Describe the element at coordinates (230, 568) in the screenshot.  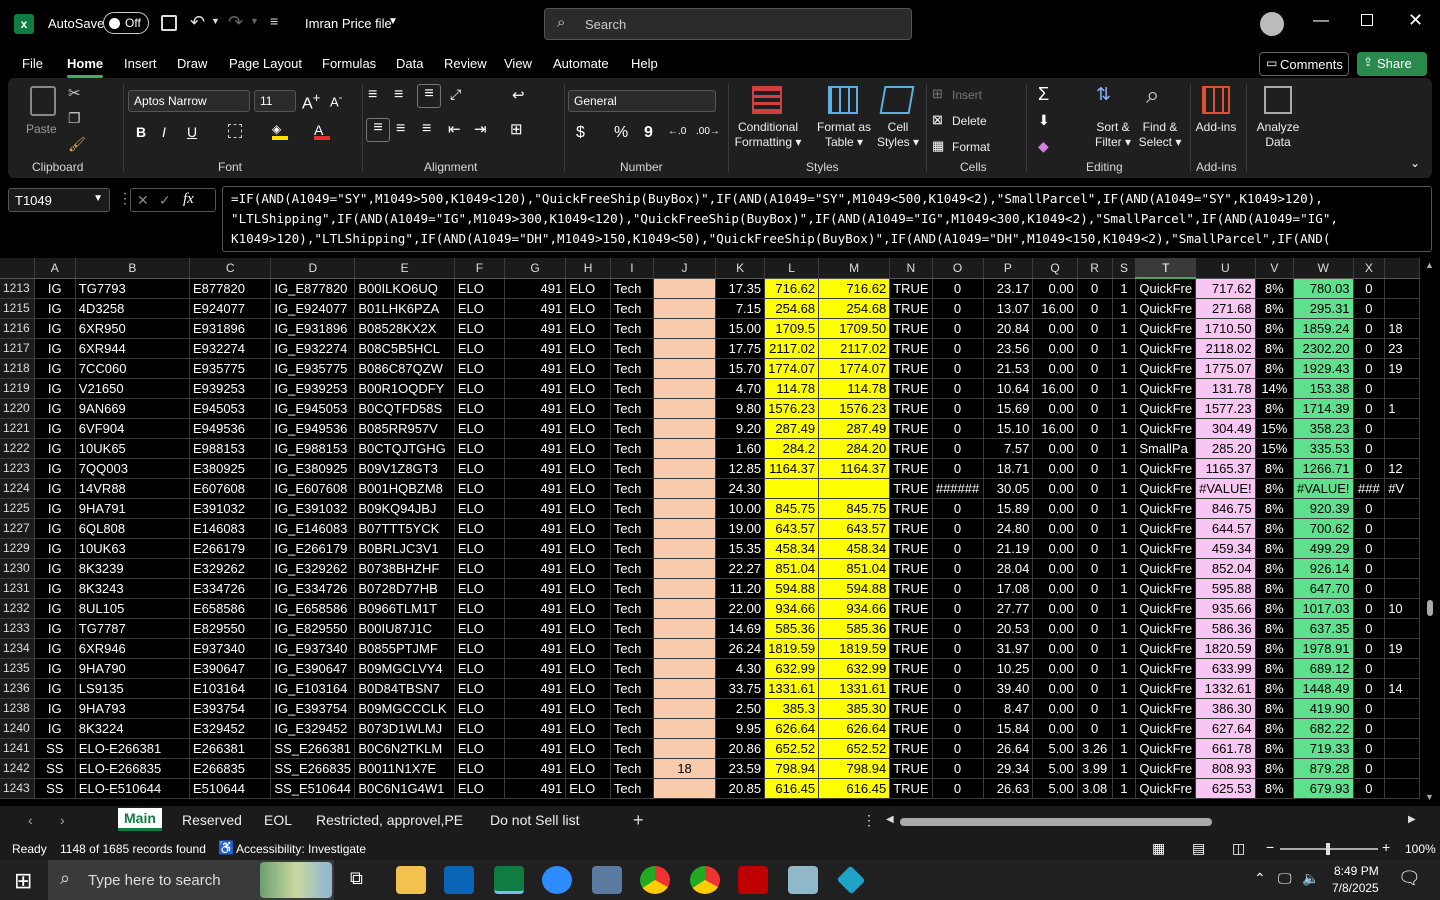
I see `cell-c: E329262` at that location.